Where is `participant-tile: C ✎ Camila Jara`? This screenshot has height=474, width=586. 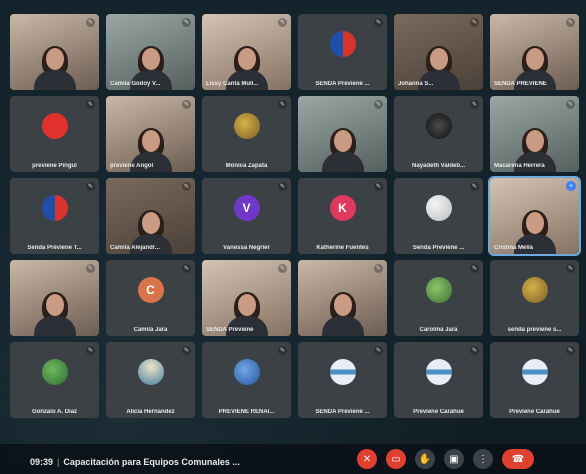 participant-tile: C ✎ Camila Jara is located at coordinates (150, 298).